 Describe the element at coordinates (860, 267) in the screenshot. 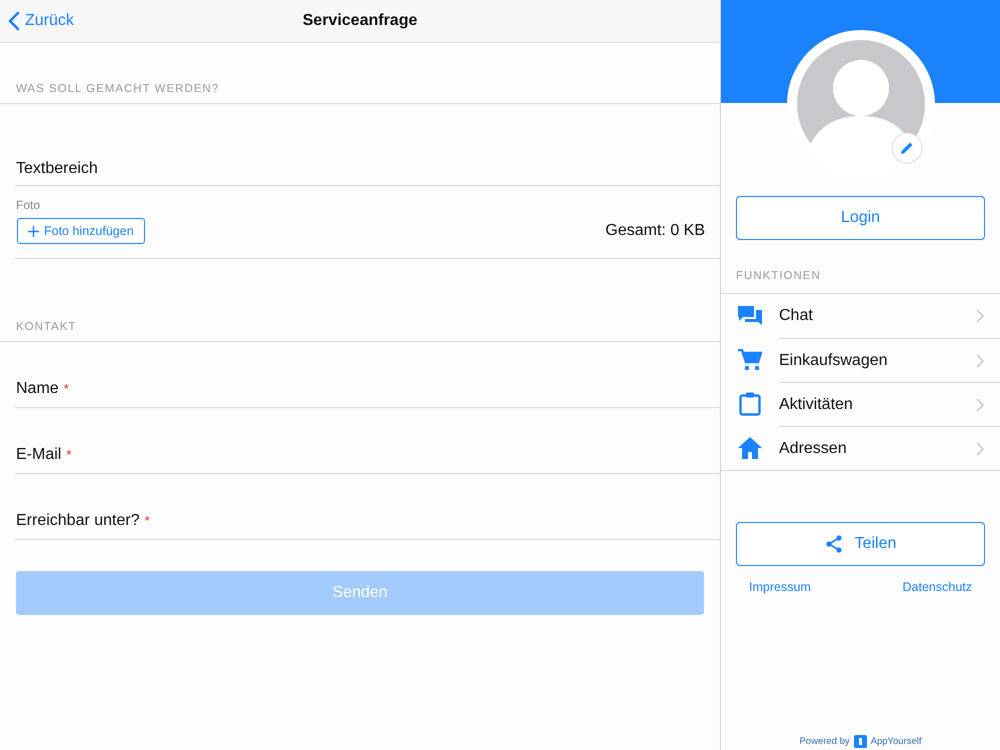

I see `section-heading: FUNKTIONEN` at that location.